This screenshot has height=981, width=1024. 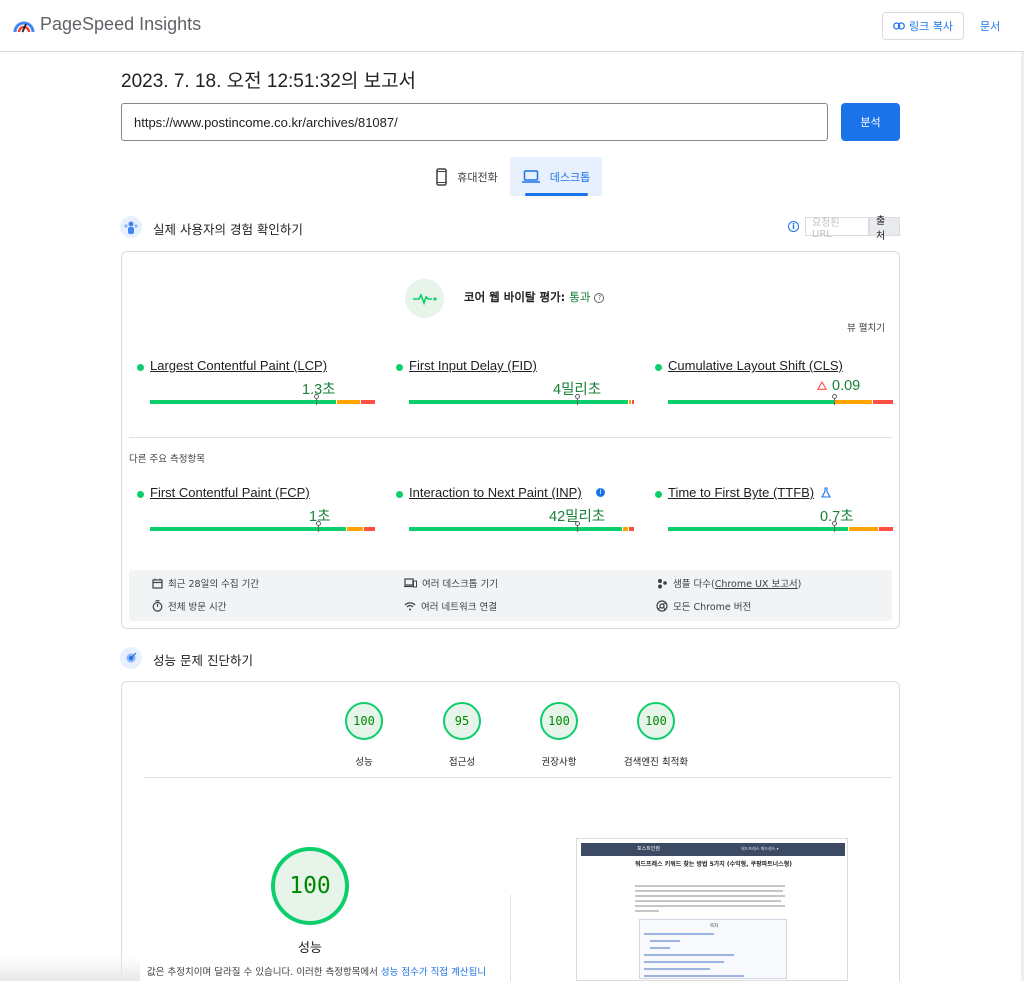 What do you see at coordinates (230, 492) in the screenshot?
I see `metric-name: First Contentful Paint (FCP)` at bounding box center [230, 492].